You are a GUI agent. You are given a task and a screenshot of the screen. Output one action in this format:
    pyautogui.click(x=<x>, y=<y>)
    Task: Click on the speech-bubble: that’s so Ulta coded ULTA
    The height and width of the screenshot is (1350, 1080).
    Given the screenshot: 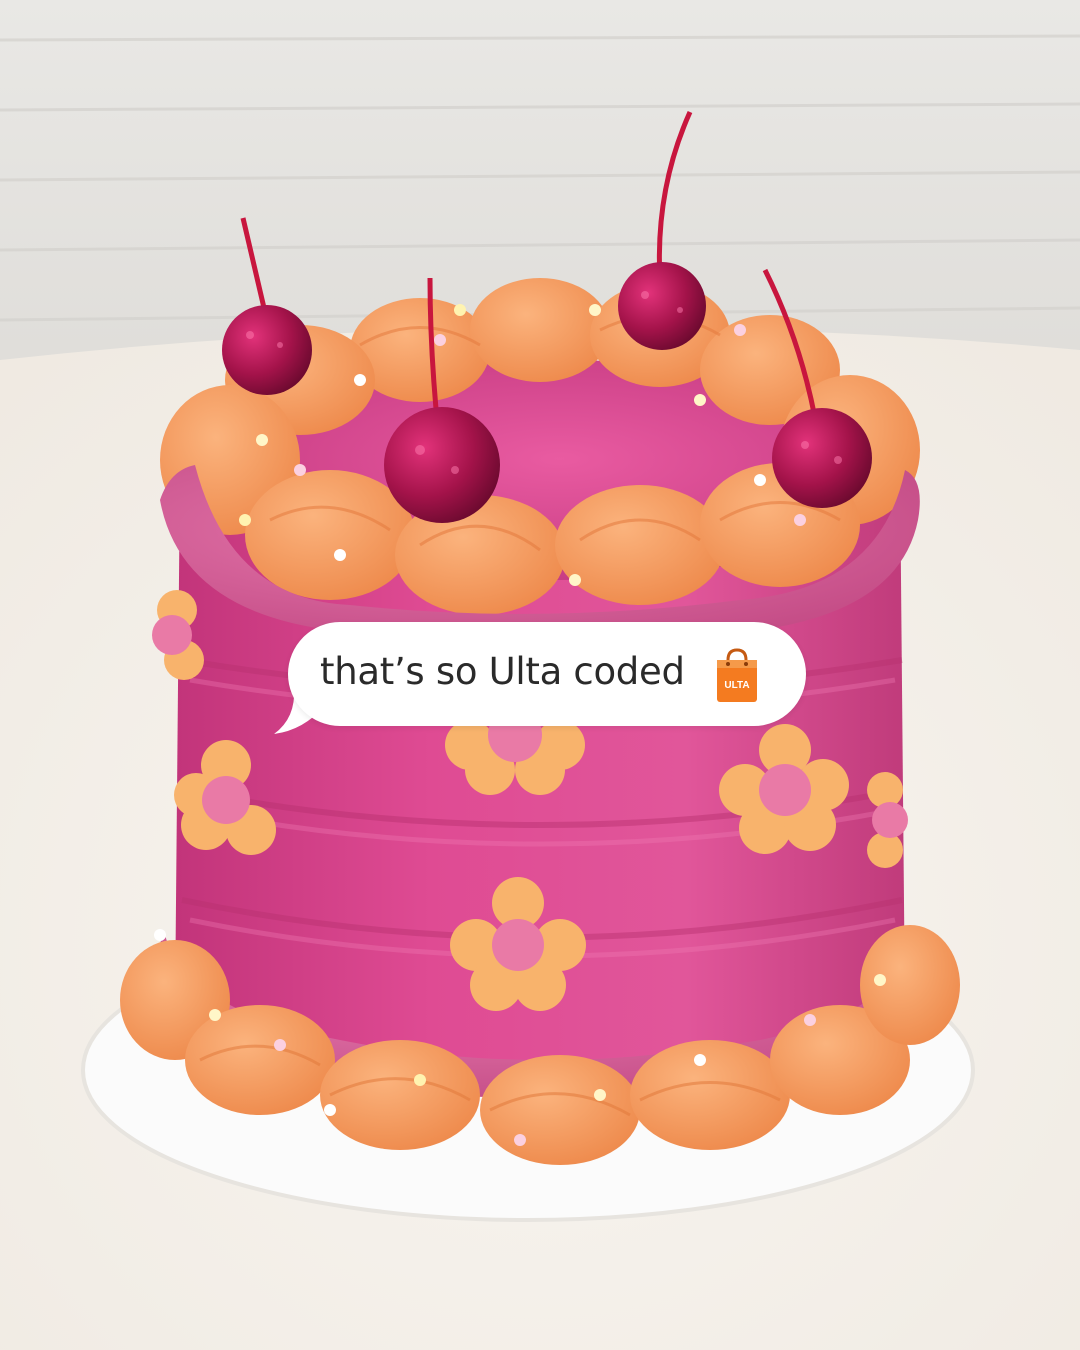 What is the action you would take?
    pyautogui.click(x=547, y=674)
    